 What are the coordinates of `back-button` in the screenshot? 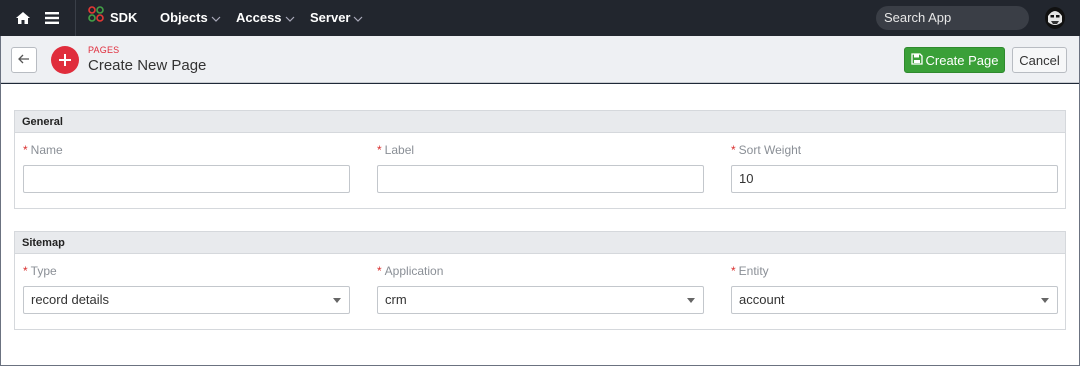 It's located at (24, 60).